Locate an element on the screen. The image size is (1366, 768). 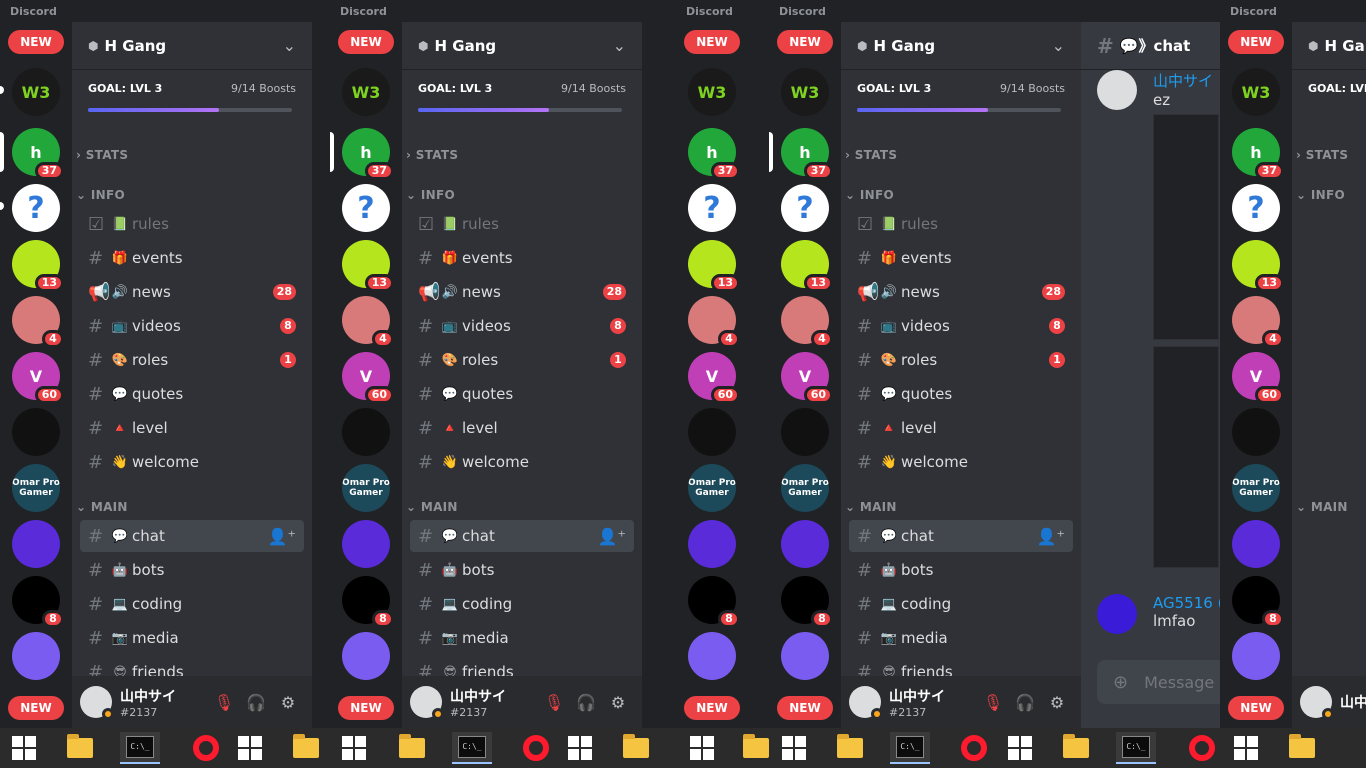
server-header: ⬢ H Gang ⌄ is located at coordinates (961, 46).